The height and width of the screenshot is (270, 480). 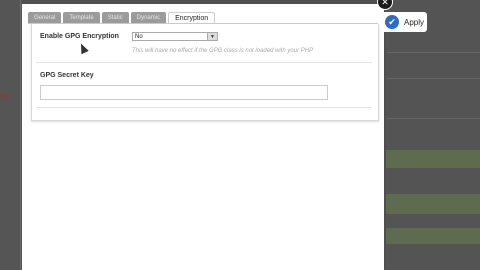 What do you see at coordinates (45, 17) in the screenshot?
I see `tab-general: General` at bounding box center [45, 17].